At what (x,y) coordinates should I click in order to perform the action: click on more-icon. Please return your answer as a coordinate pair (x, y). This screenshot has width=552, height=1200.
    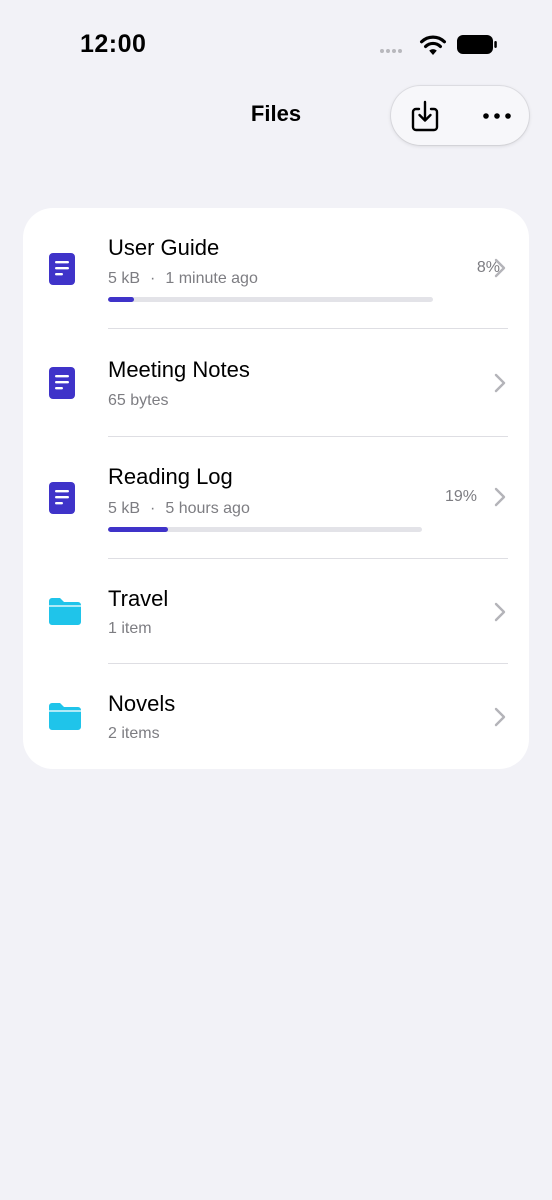
    Looking at the image, I should click on (497, 115).